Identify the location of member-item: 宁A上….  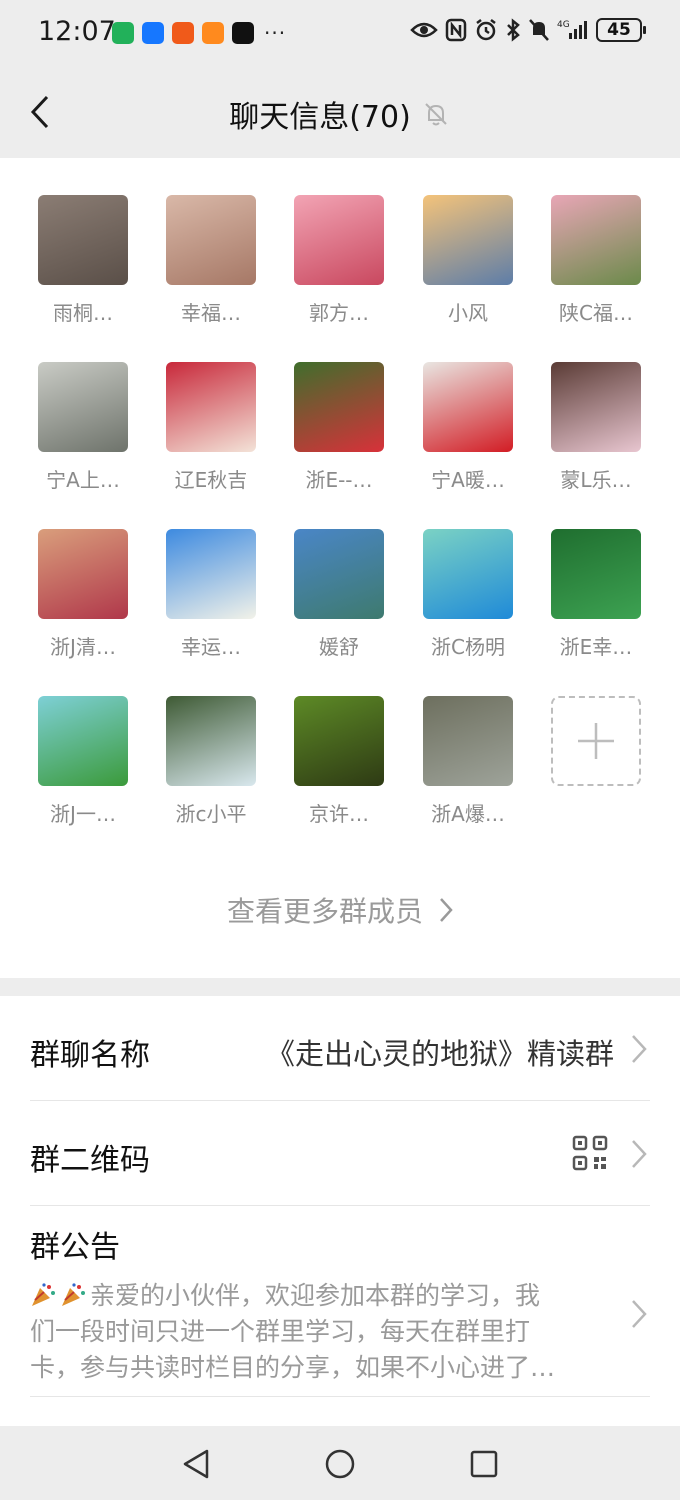
(83, 427).